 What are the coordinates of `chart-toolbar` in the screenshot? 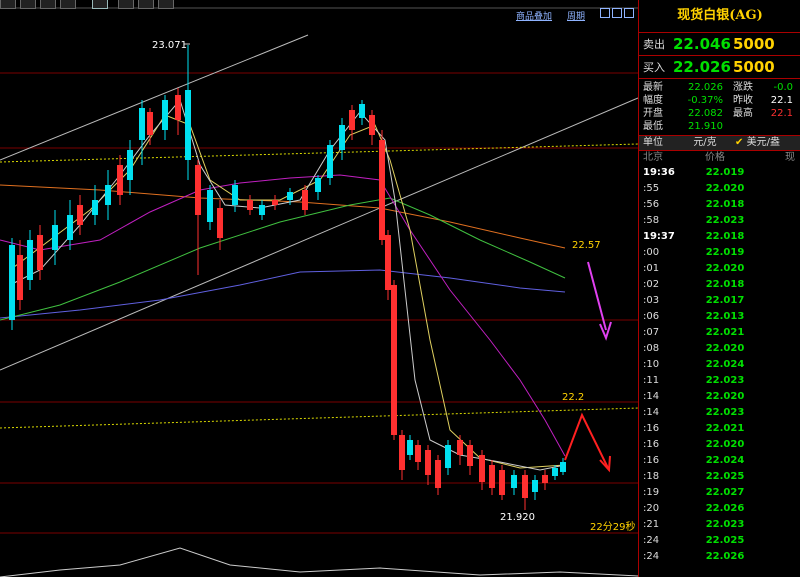 It's located at (87, 4).